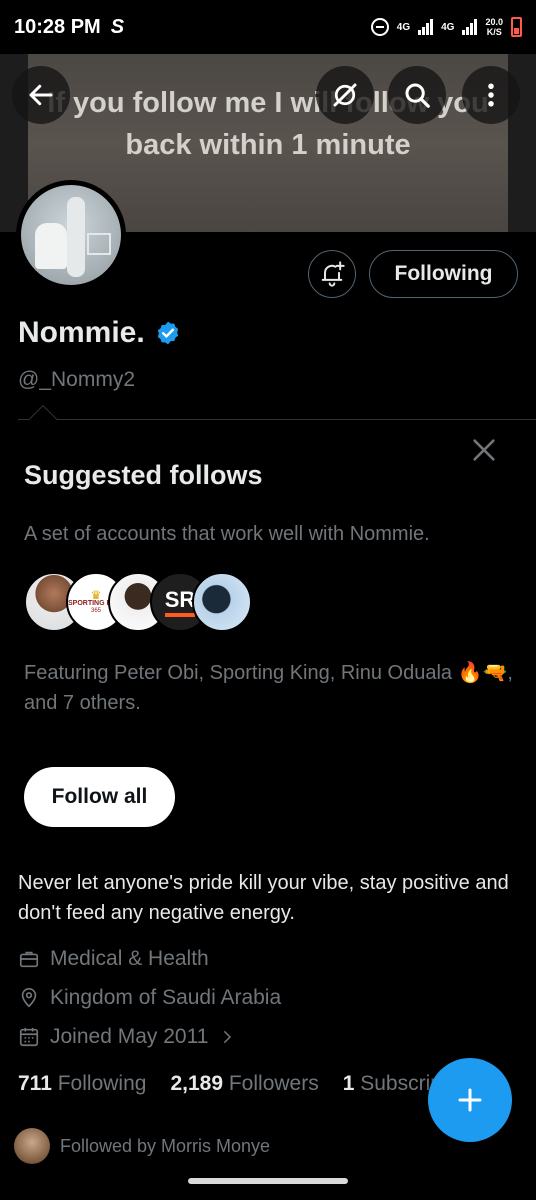 This screenshot has width=536, height=1200. What do you see at coordinates (197, 1083) in the screenshot?
I see `followers-count: 2,189` at bounding box center [197, 1083].